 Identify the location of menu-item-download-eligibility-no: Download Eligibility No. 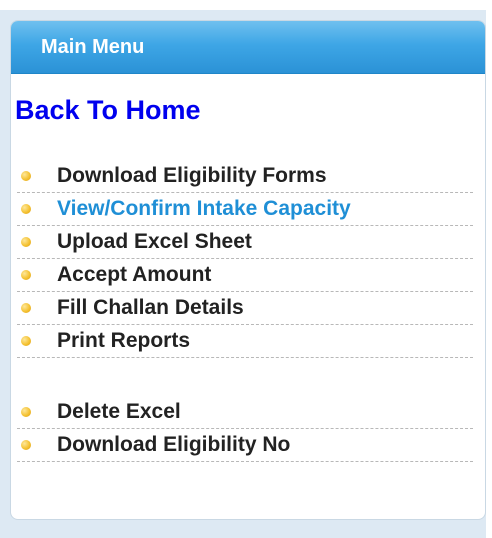
(245, 445).